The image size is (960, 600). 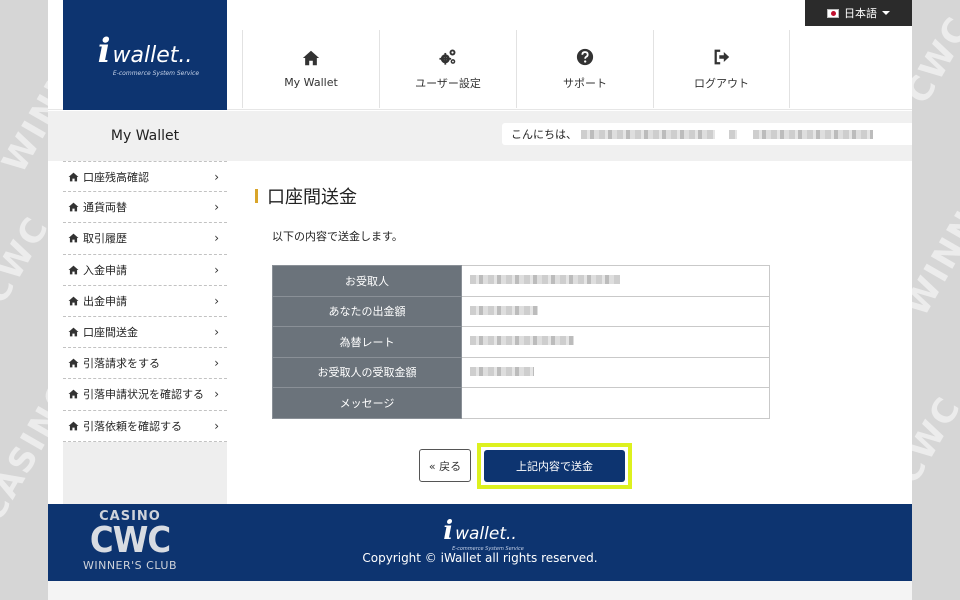 I want to click on back-button: « 戻る, so click(x=445, y=465).